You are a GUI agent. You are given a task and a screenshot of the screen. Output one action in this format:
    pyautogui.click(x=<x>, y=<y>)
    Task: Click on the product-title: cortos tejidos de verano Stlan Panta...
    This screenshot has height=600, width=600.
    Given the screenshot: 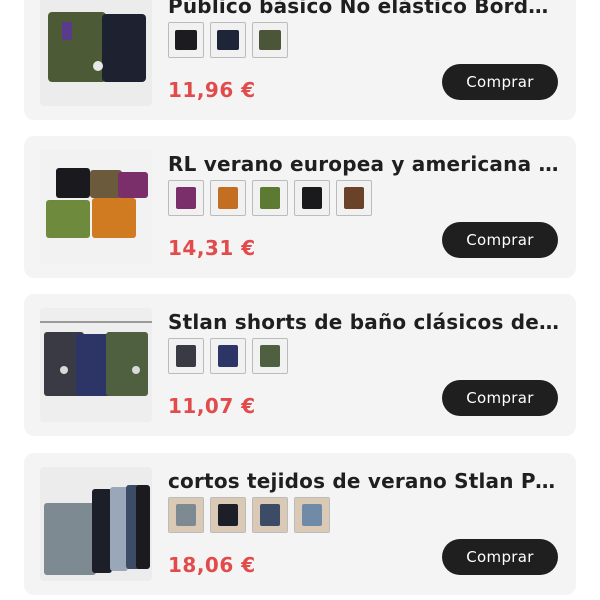 What is the action you would take?
    pyautogui.click(x=364, y=481)
    